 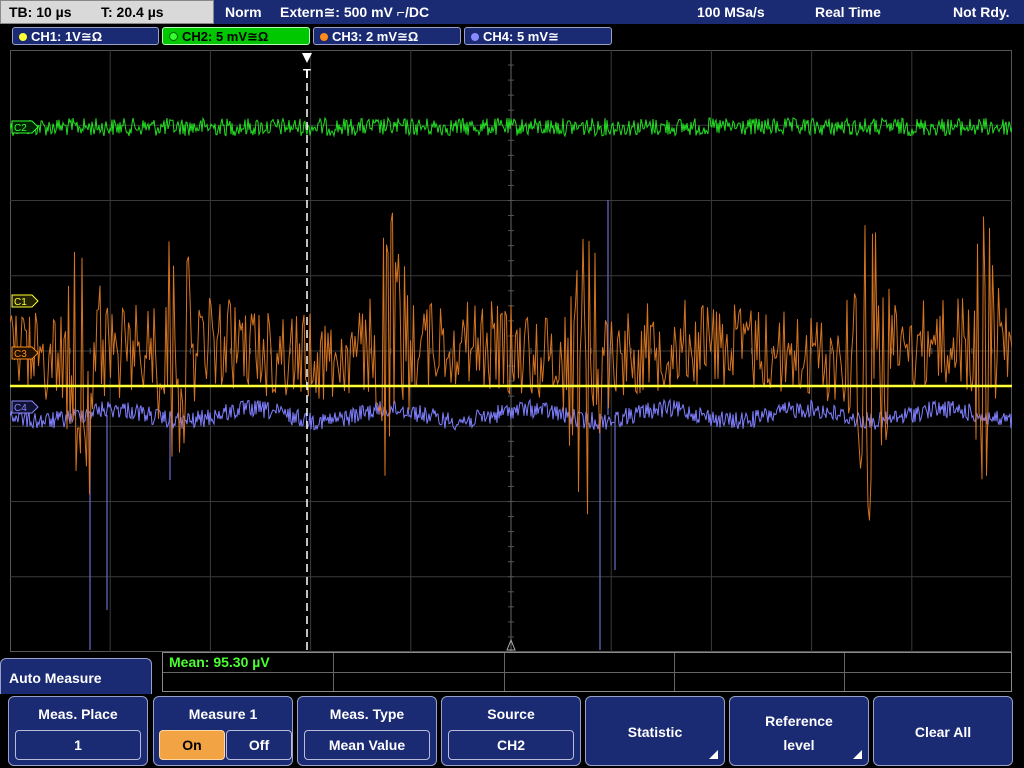 I want to click on meas-place-value: 1, so click(x=78, y=745).